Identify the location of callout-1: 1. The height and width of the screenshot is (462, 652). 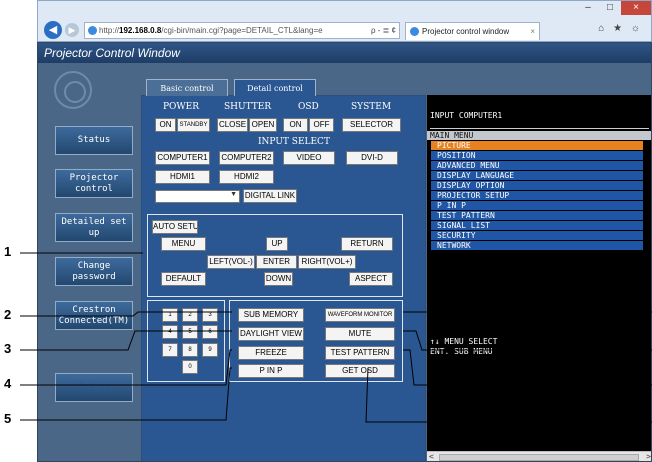
(8, 251).